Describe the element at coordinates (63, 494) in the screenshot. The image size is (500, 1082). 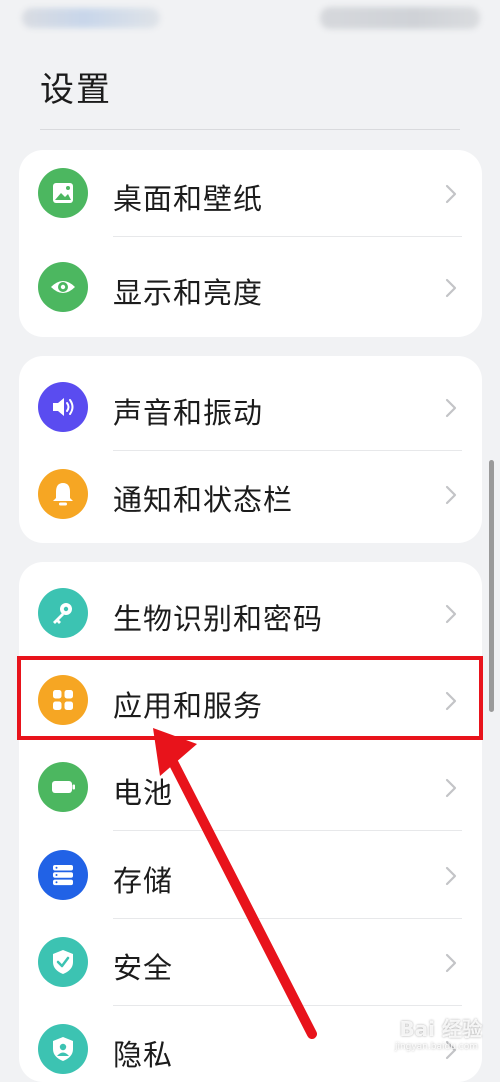
I see `bell-icon` at that location.